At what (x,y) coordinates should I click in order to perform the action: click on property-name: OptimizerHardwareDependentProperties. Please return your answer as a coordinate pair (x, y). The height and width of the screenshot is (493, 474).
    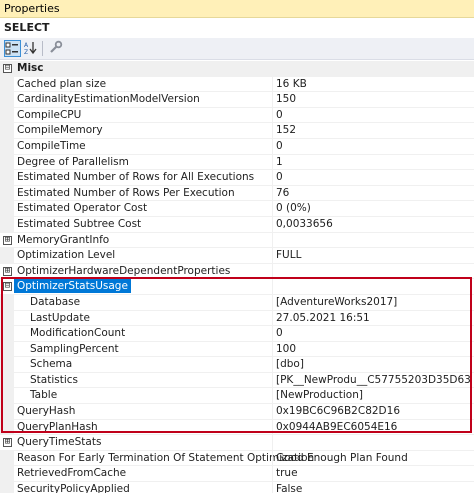
    Looking at the image, I should click on (124, 270).